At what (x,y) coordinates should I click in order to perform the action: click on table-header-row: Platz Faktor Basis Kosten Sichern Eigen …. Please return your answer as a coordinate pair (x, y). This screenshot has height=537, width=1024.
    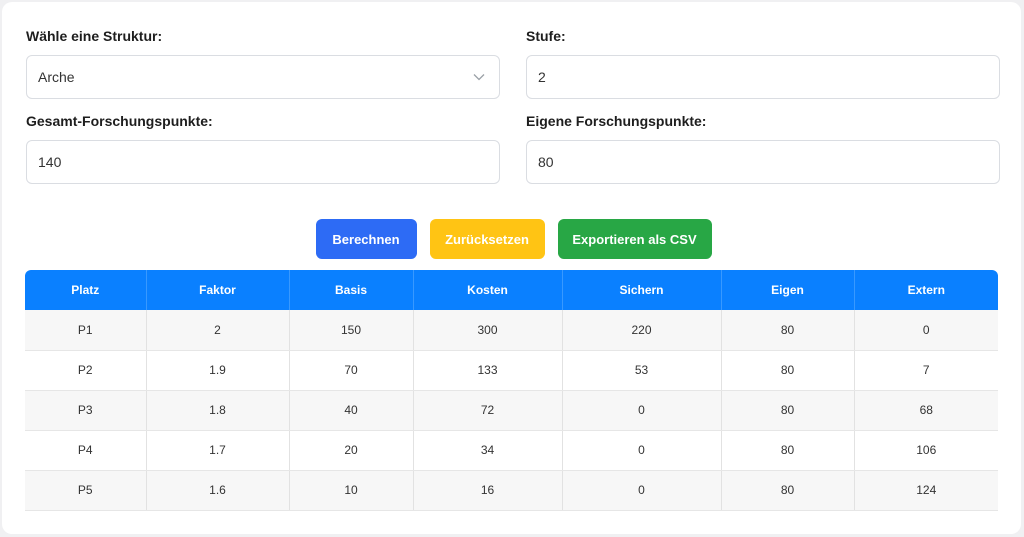
    Looking at the image, I should click on (511, 290).